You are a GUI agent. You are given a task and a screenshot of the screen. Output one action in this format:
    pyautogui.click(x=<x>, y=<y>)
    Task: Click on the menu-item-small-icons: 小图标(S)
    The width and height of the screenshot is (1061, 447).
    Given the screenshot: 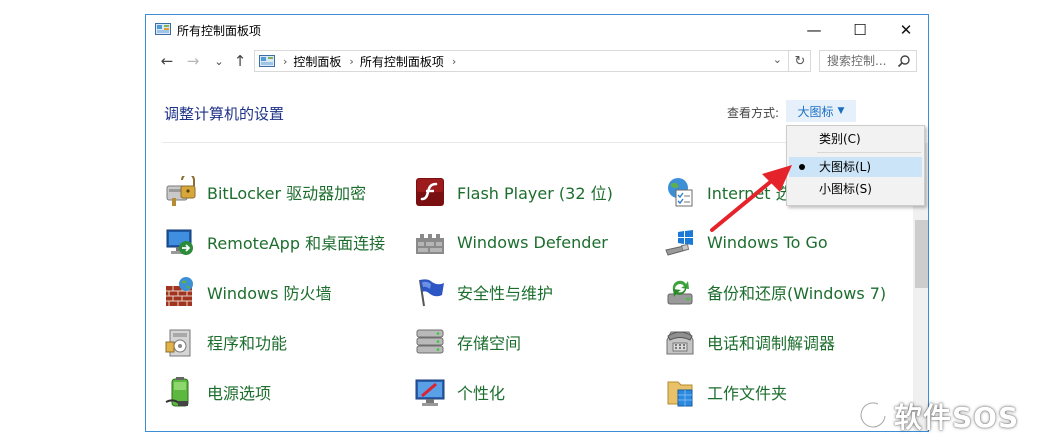 What is the action you would take?
    pyautogui.click(x=855, y=189)
    